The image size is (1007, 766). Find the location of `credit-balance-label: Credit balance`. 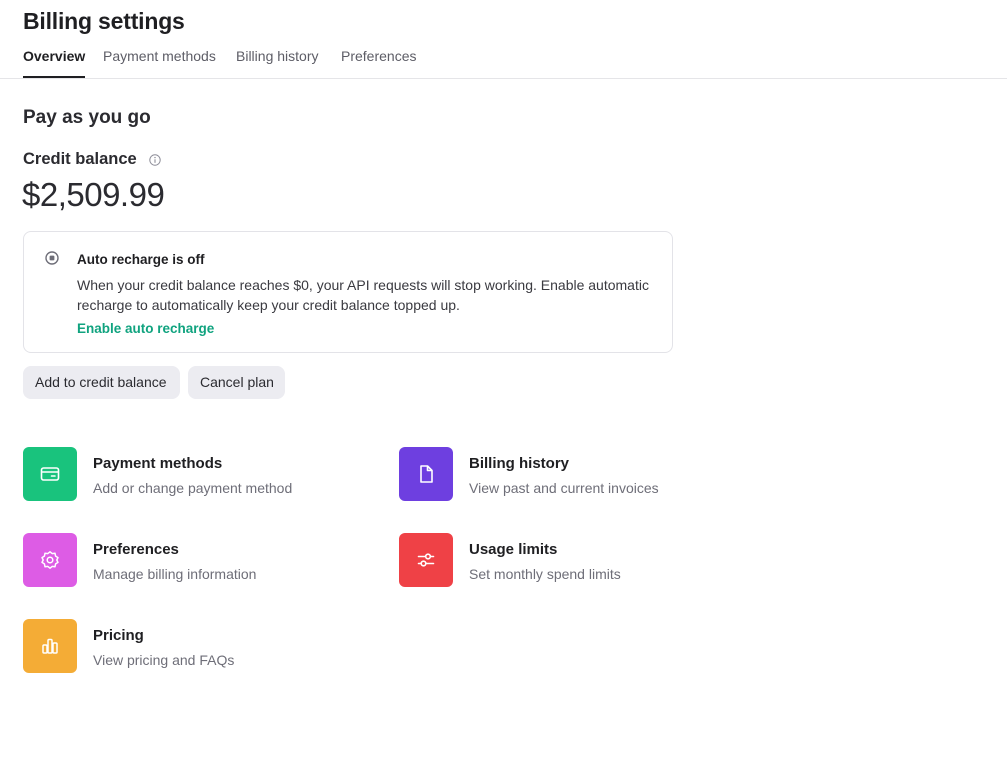

credit-balance-label: Credit balance is located at coordinates (80, 159).